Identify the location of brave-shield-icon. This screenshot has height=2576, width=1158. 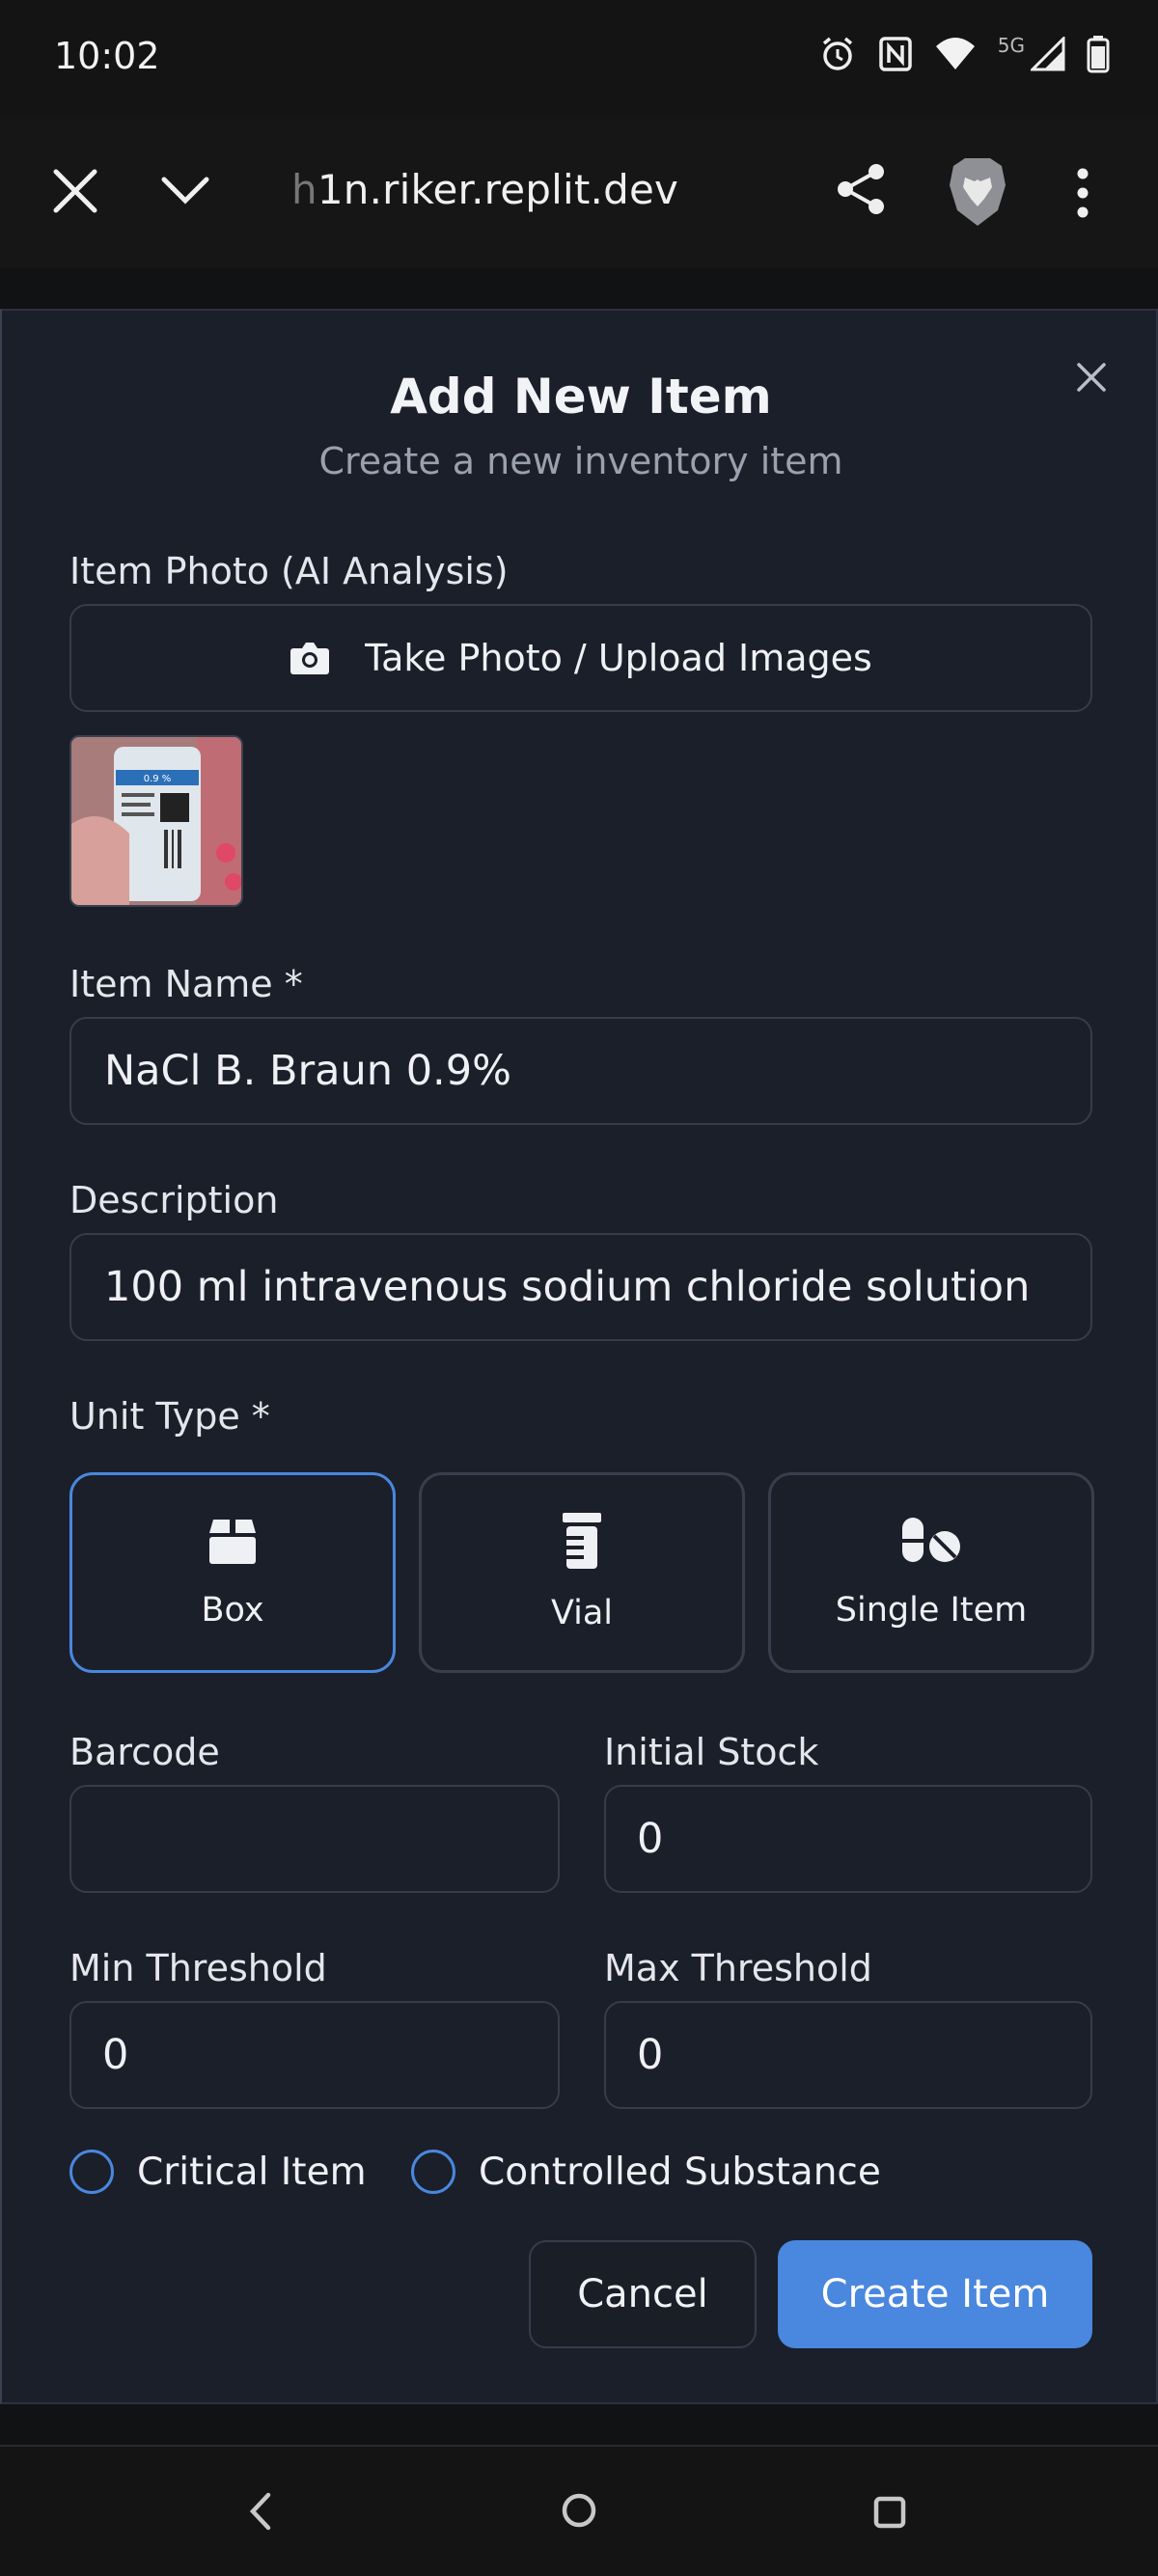
(977, 192).